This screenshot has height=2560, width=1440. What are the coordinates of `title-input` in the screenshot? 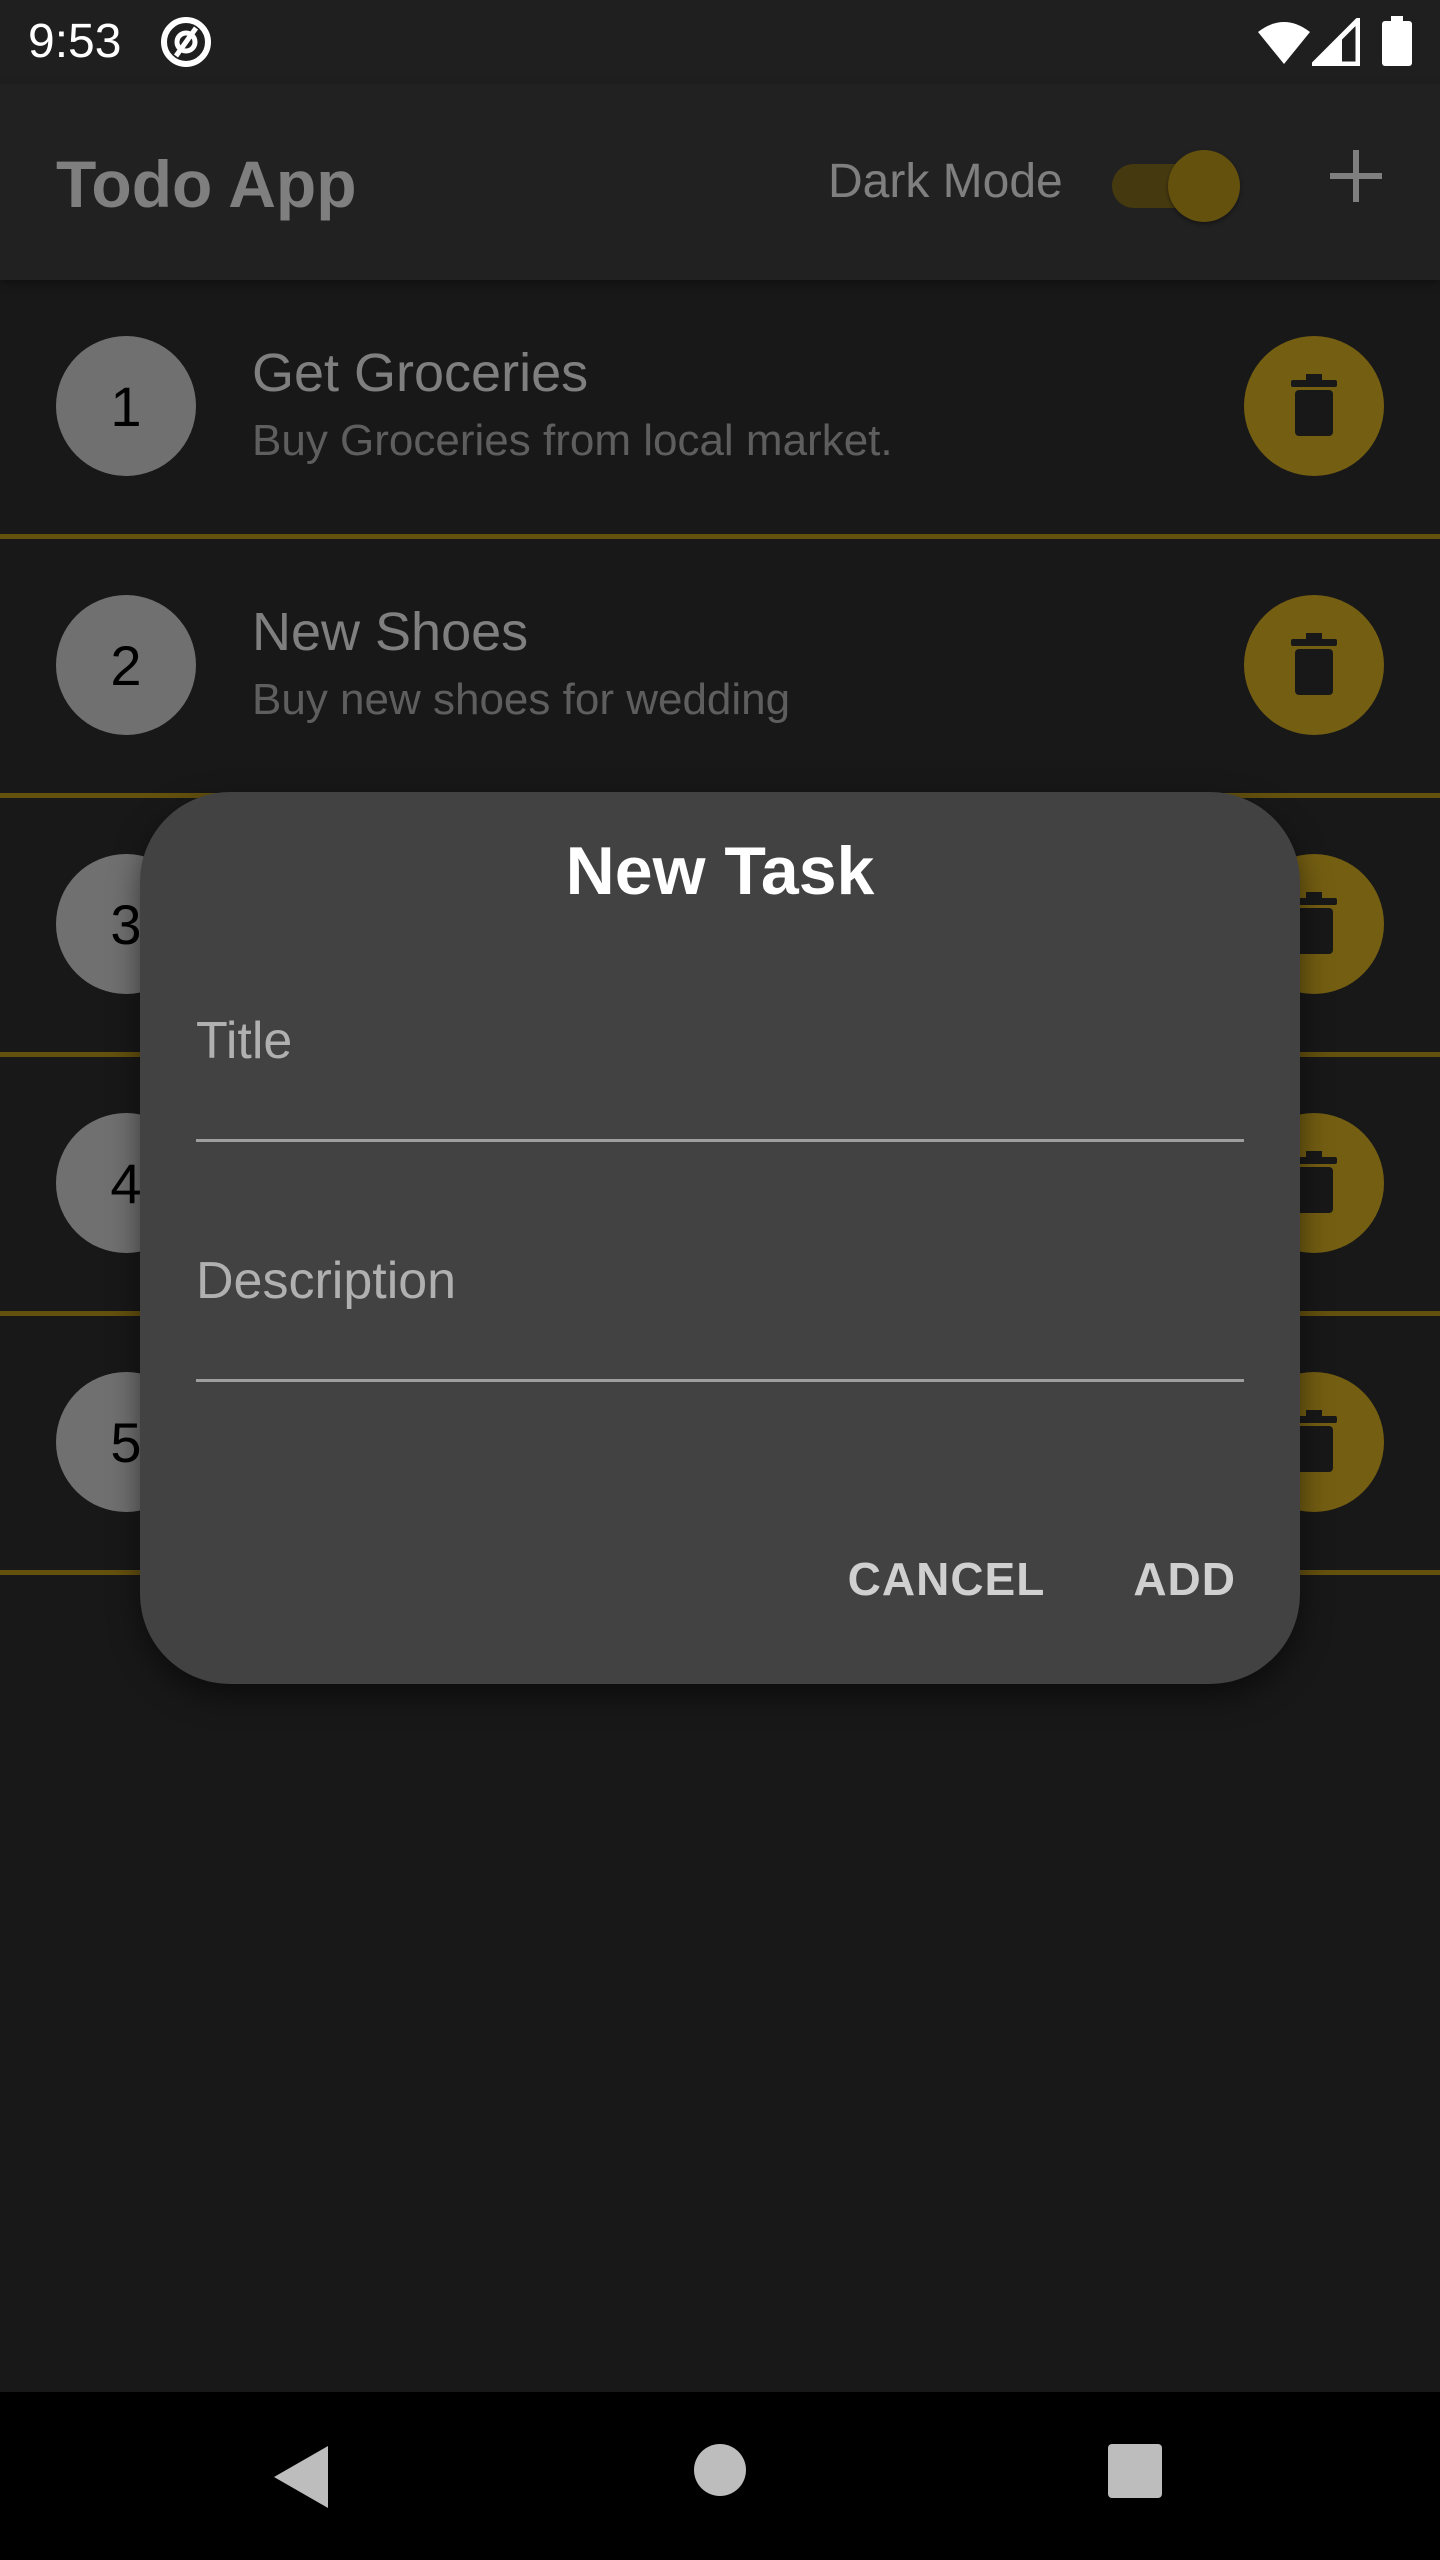 It's located at (720, 1060).